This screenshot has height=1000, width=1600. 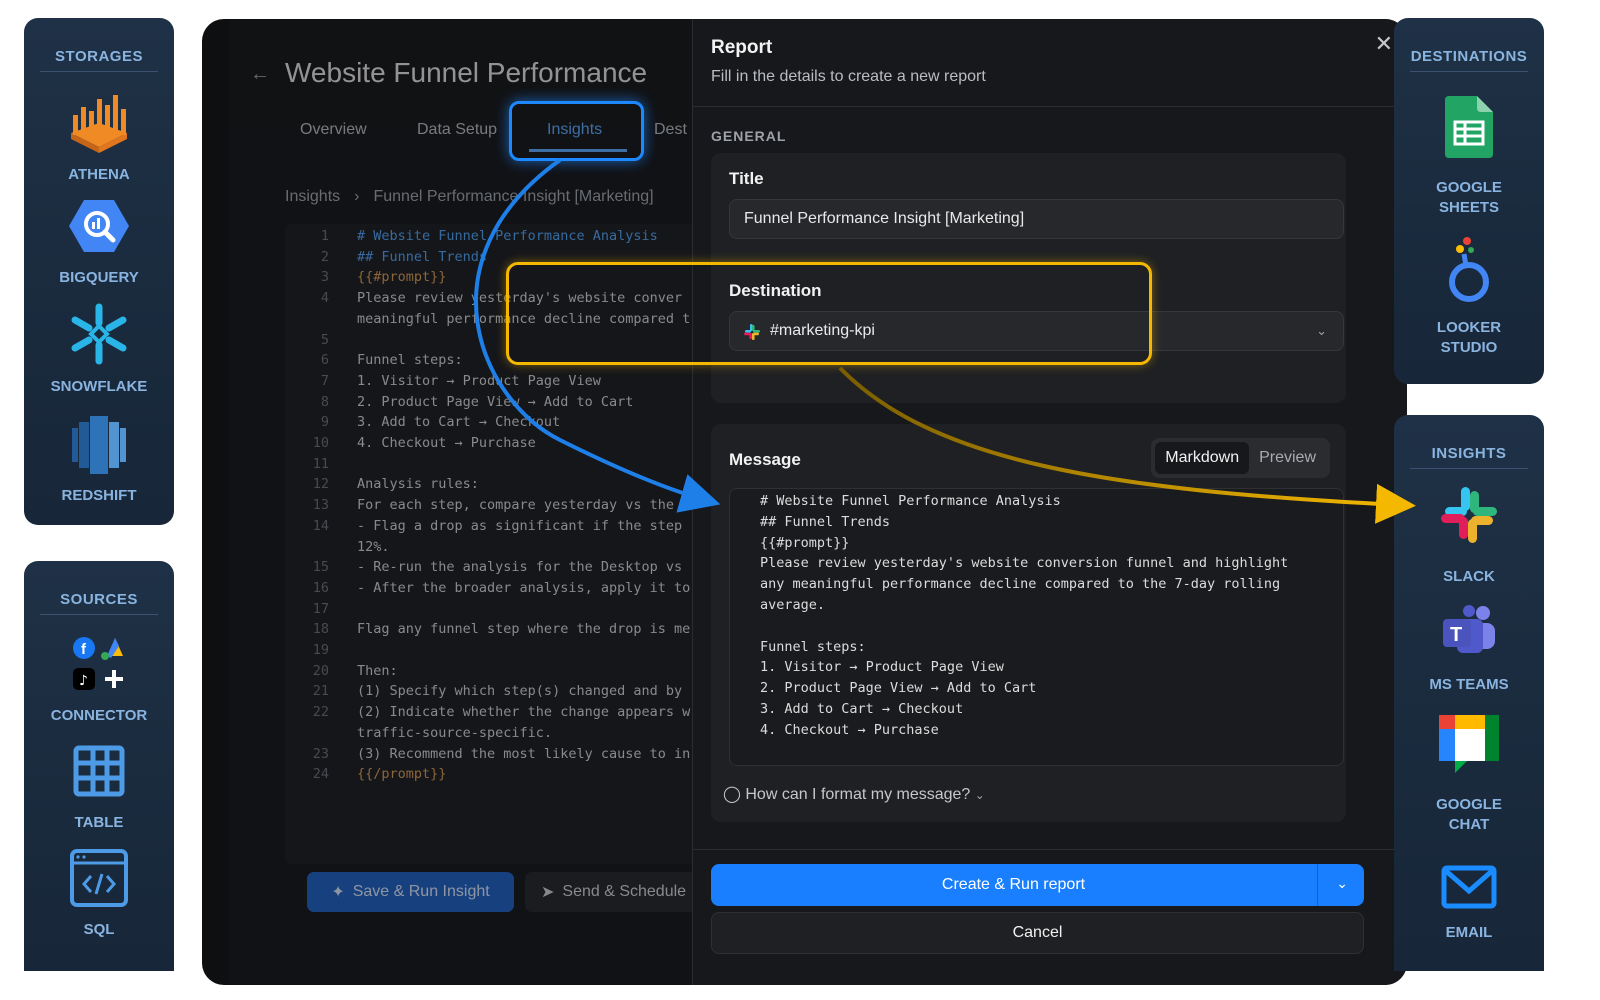 I want to click on breadcrumb-item: Funnel Performance Insight [Marketing], so click(x=513, y=196).